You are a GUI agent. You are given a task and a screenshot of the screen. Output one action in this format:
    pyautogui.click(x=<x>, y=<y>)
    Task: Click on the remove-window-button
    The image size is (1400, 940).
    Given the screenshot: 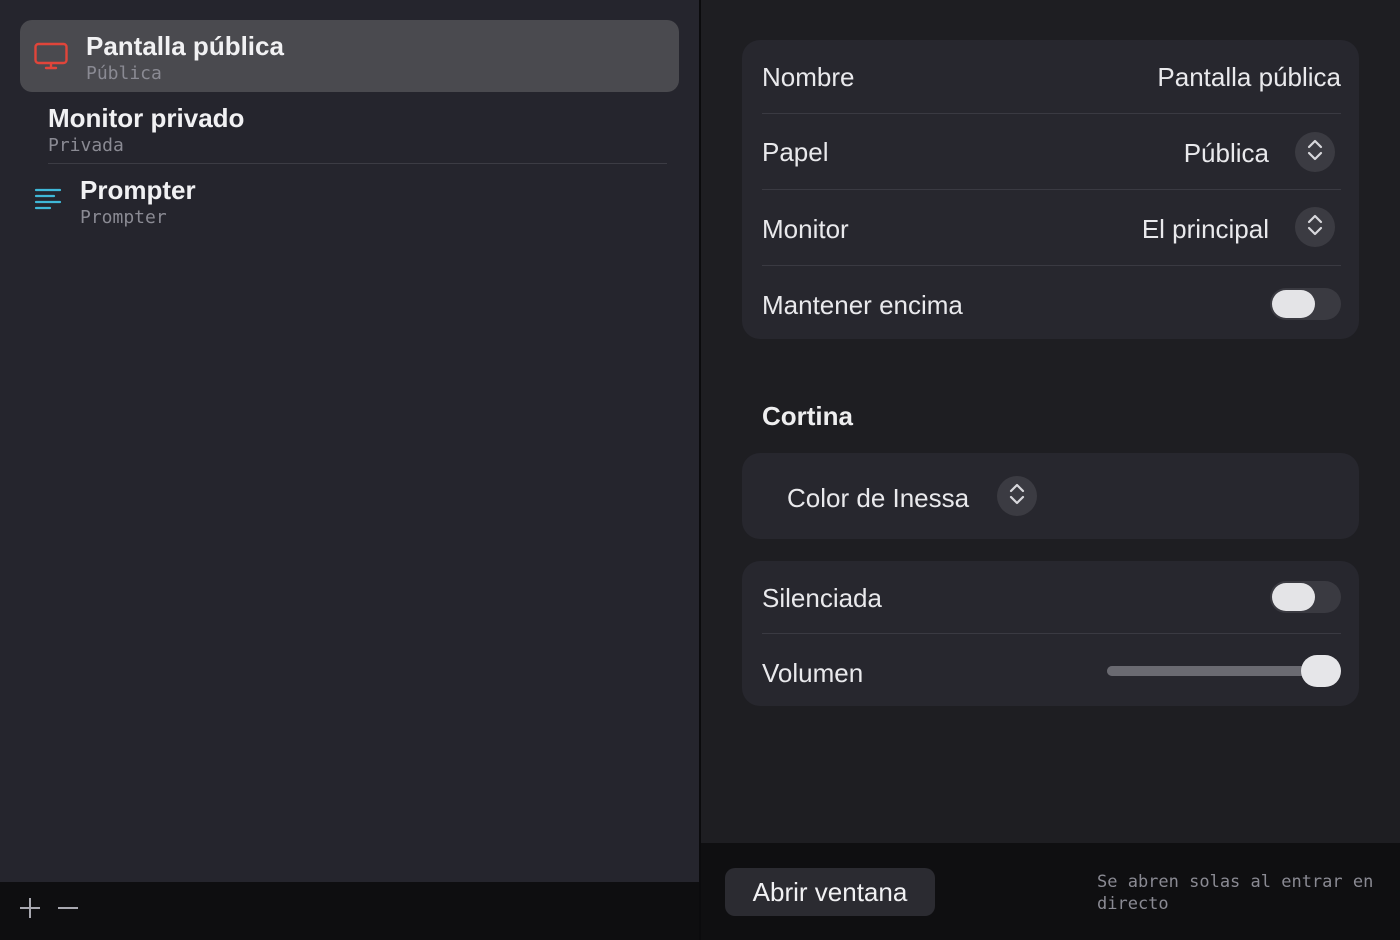 What is the action you would take?
    pyautogui.click(x=68, y=910)
    